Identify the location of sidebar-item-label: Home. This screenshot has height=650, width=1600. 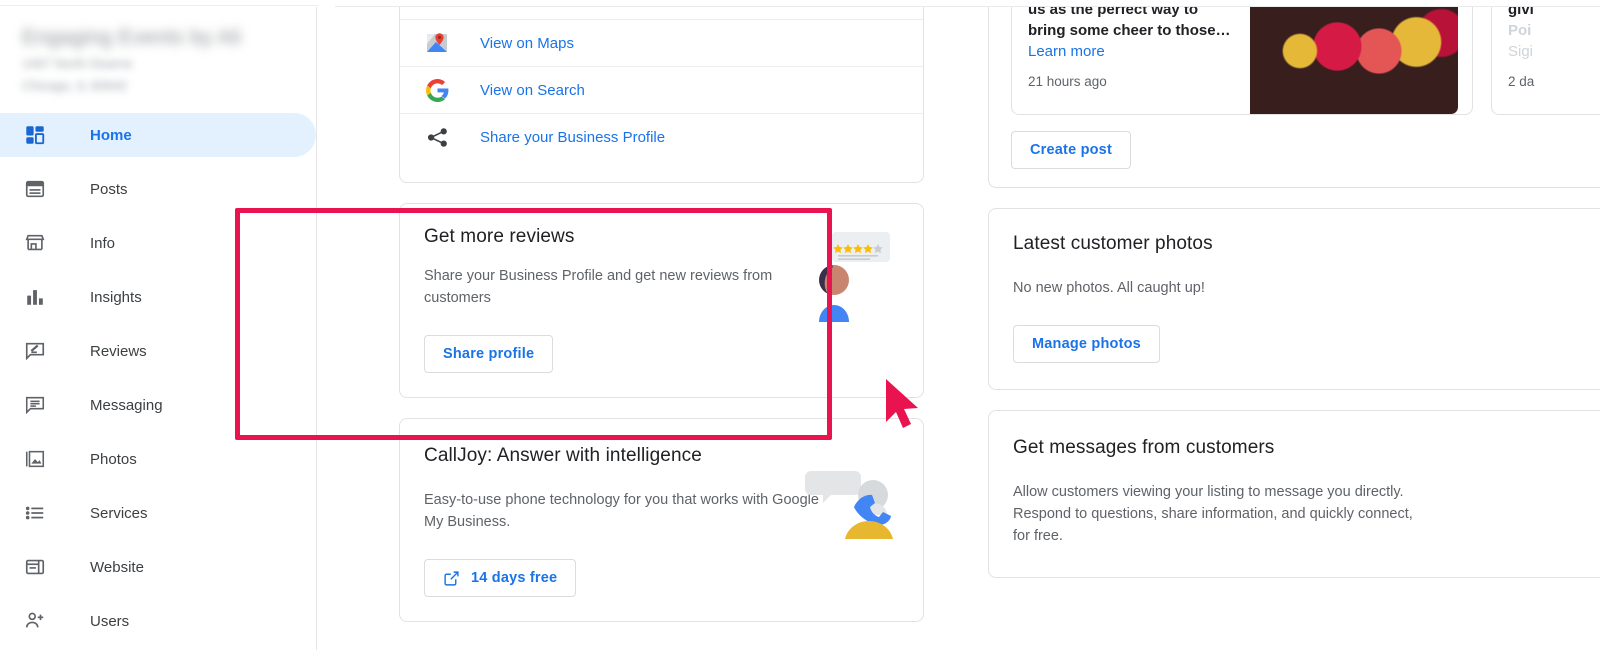
(111, 135).